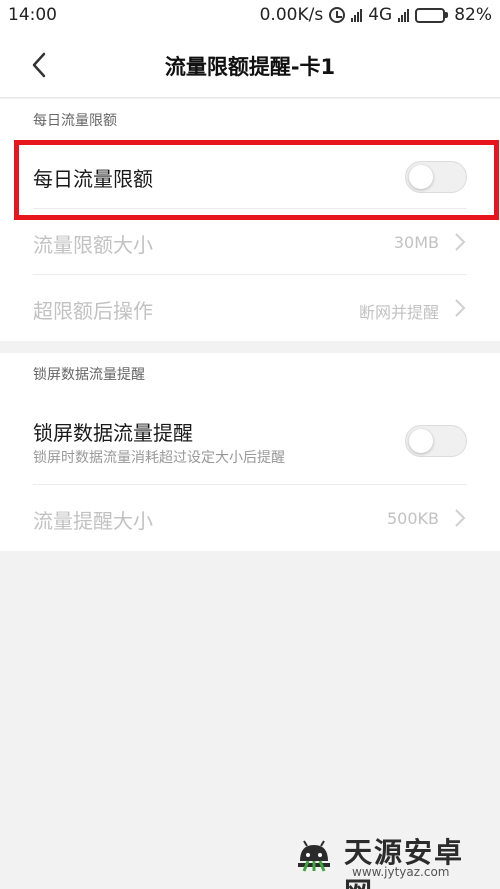 Image resolution: width=500 pixels, height=889 pixels. What do you see at coordinates (357, 15) in the screenshot?
I see `signal-icon` at bounding box center [357, 15].